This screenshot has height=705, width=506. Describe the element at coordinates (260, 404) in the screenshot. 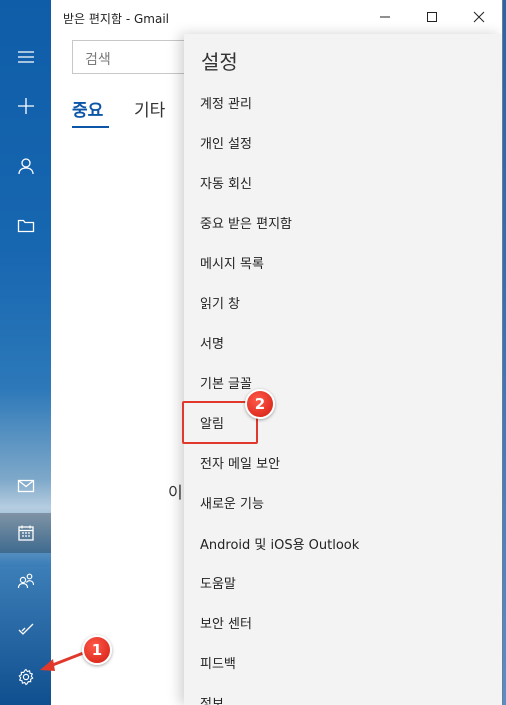

I see `callout-badge-two: 2` at that location.